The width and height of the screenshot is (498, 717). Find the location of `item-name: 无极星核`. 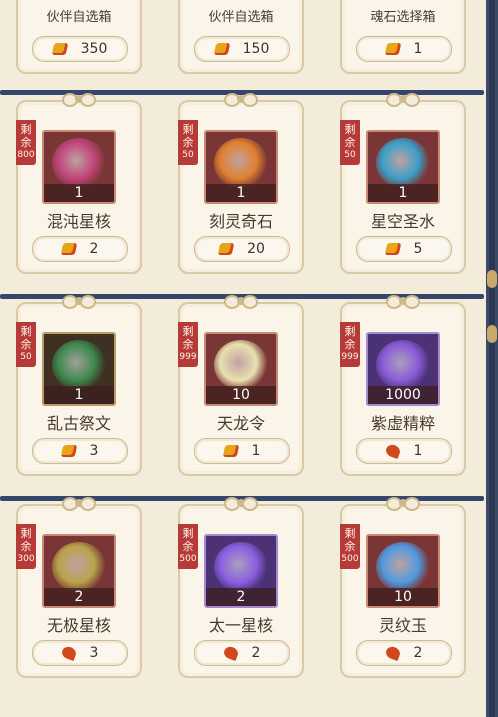

item-name: 无极星核 is located at coordinates (78, 625).